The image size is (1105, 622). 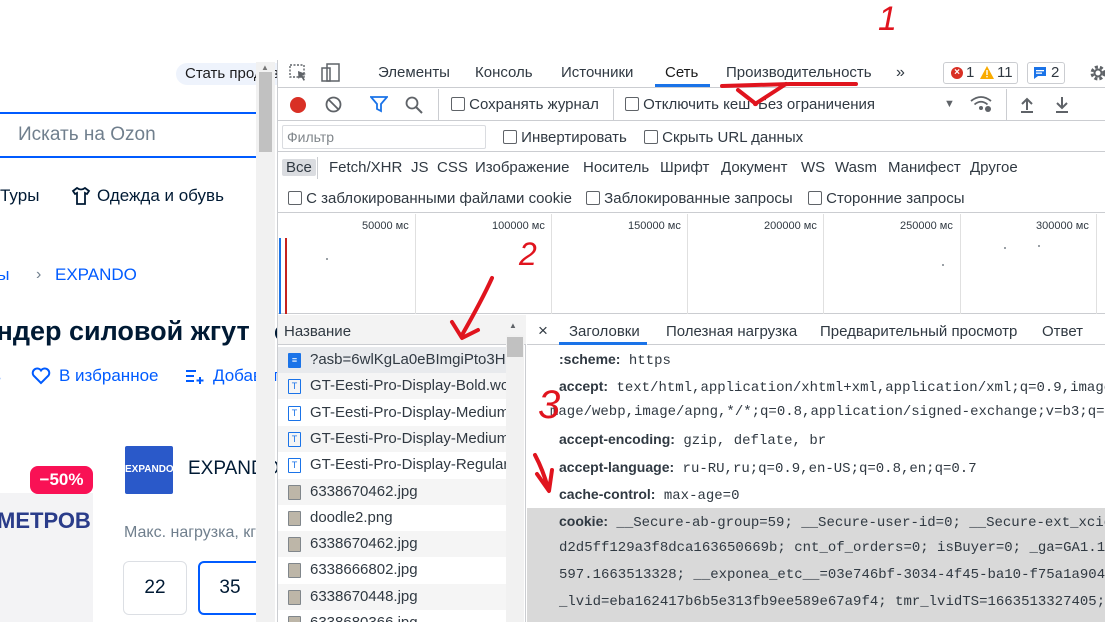 What do you see at coordinates (1062, 226) in the screenshot?
I see `timeline-label: 300000 мс` at bounding box center [1062, 226].